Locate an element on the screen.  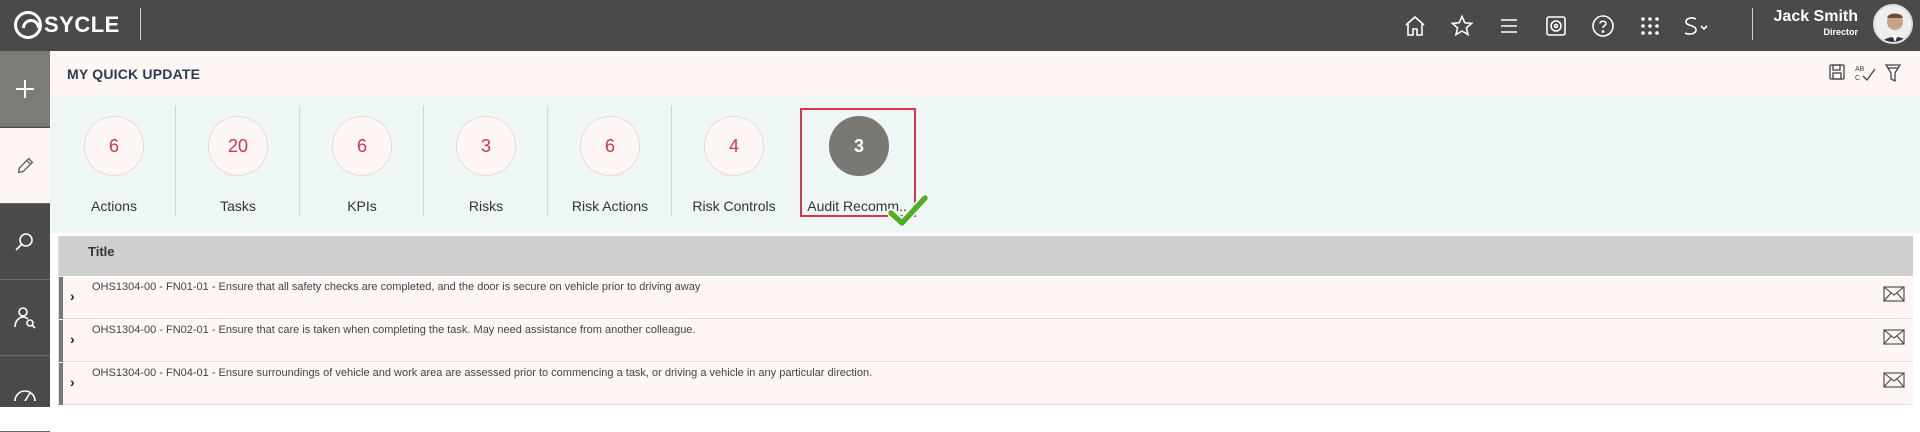
tile-count: 20 is located at coordinates (238, 146).